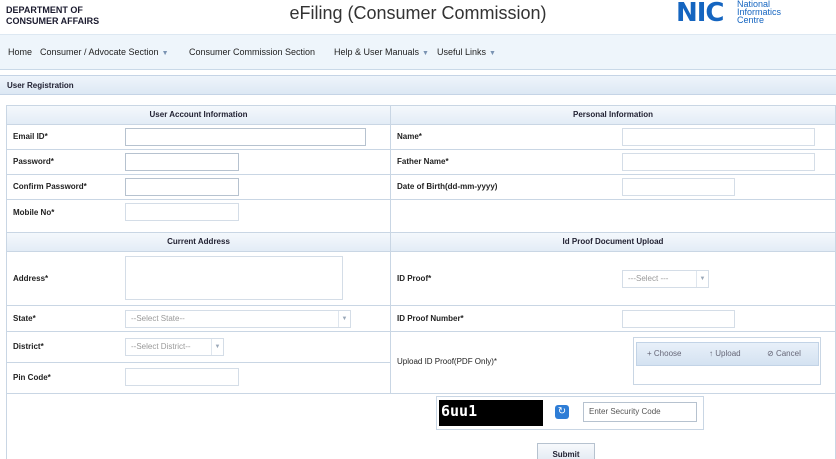 This screenshot has width=836, height=459. What do you see at coordinates (24, 318) in the screenshot?
I see `state-label: State*` at bounding box center [24, 318].